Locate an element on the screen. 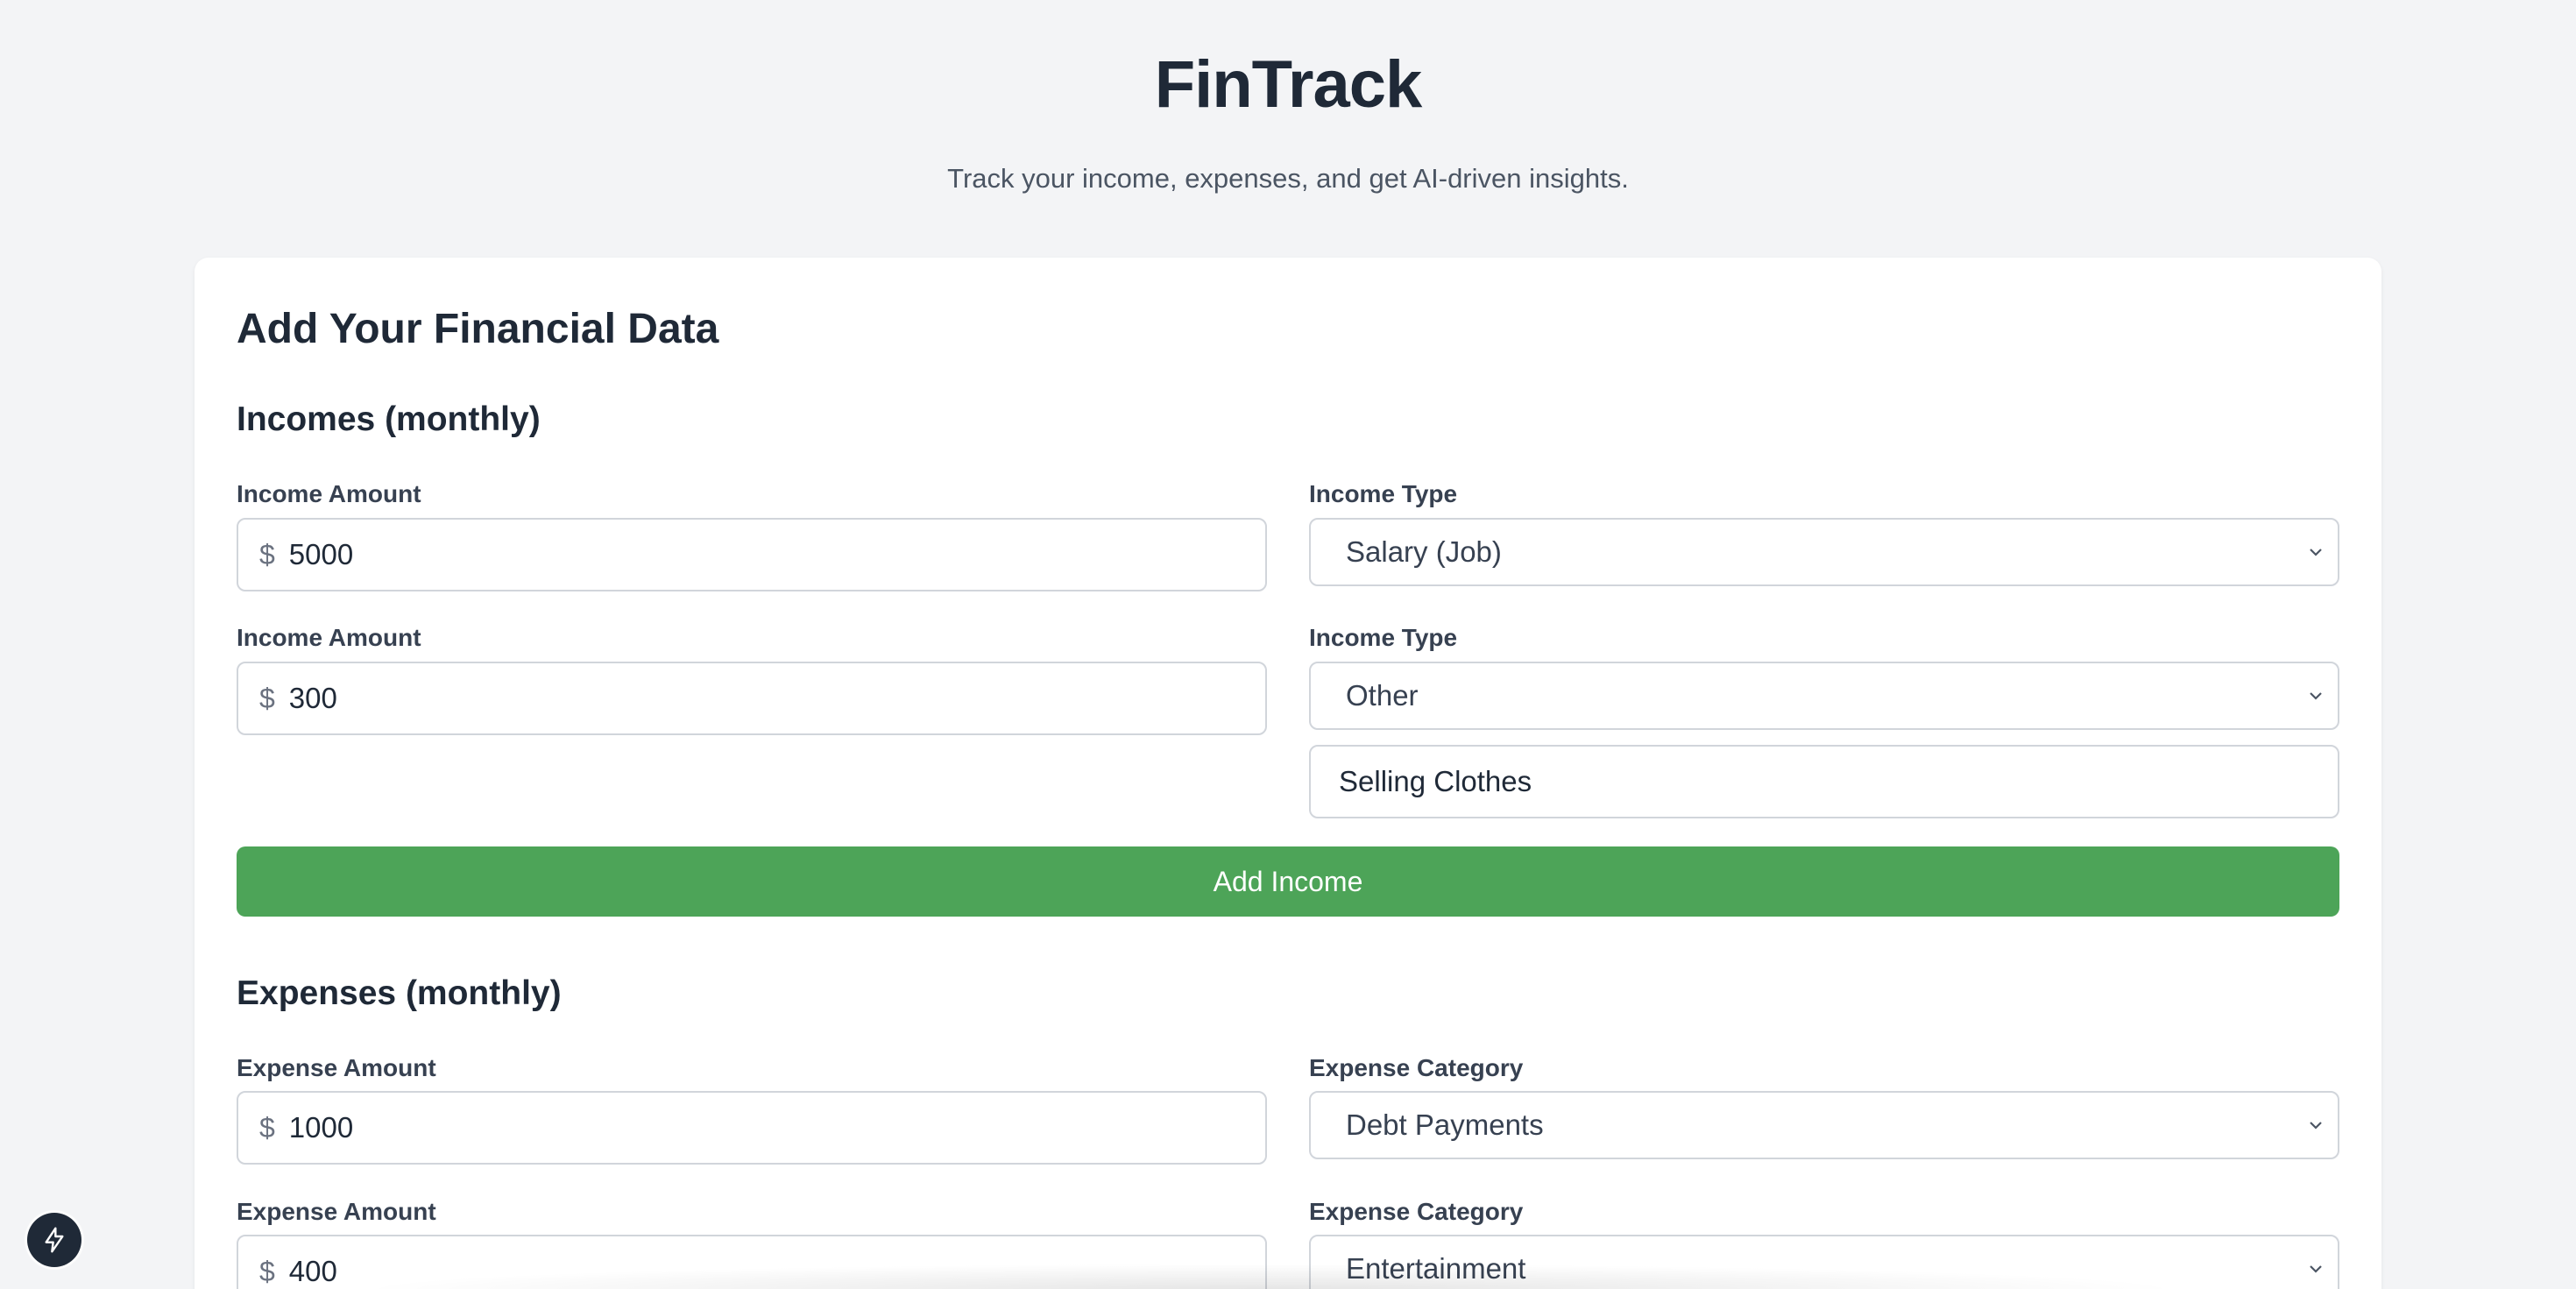 This screenshot has height=1289, width=2576. expense-amount-input: $ 1000 is located at coordinates (752, 1128).